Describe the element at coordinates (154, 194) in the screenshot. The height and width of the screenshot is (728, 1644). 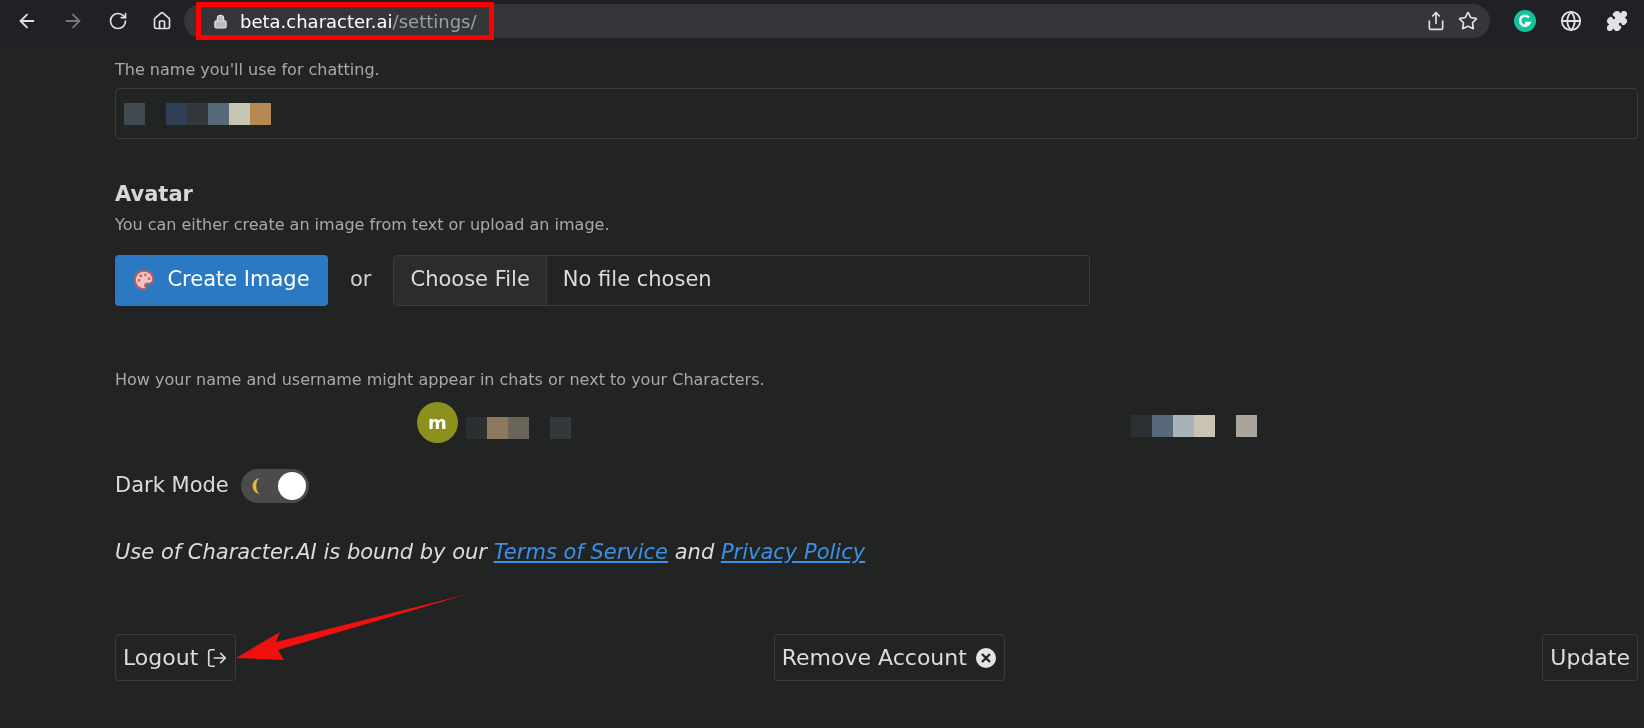
I see `section-heading: Avatar` at that location.